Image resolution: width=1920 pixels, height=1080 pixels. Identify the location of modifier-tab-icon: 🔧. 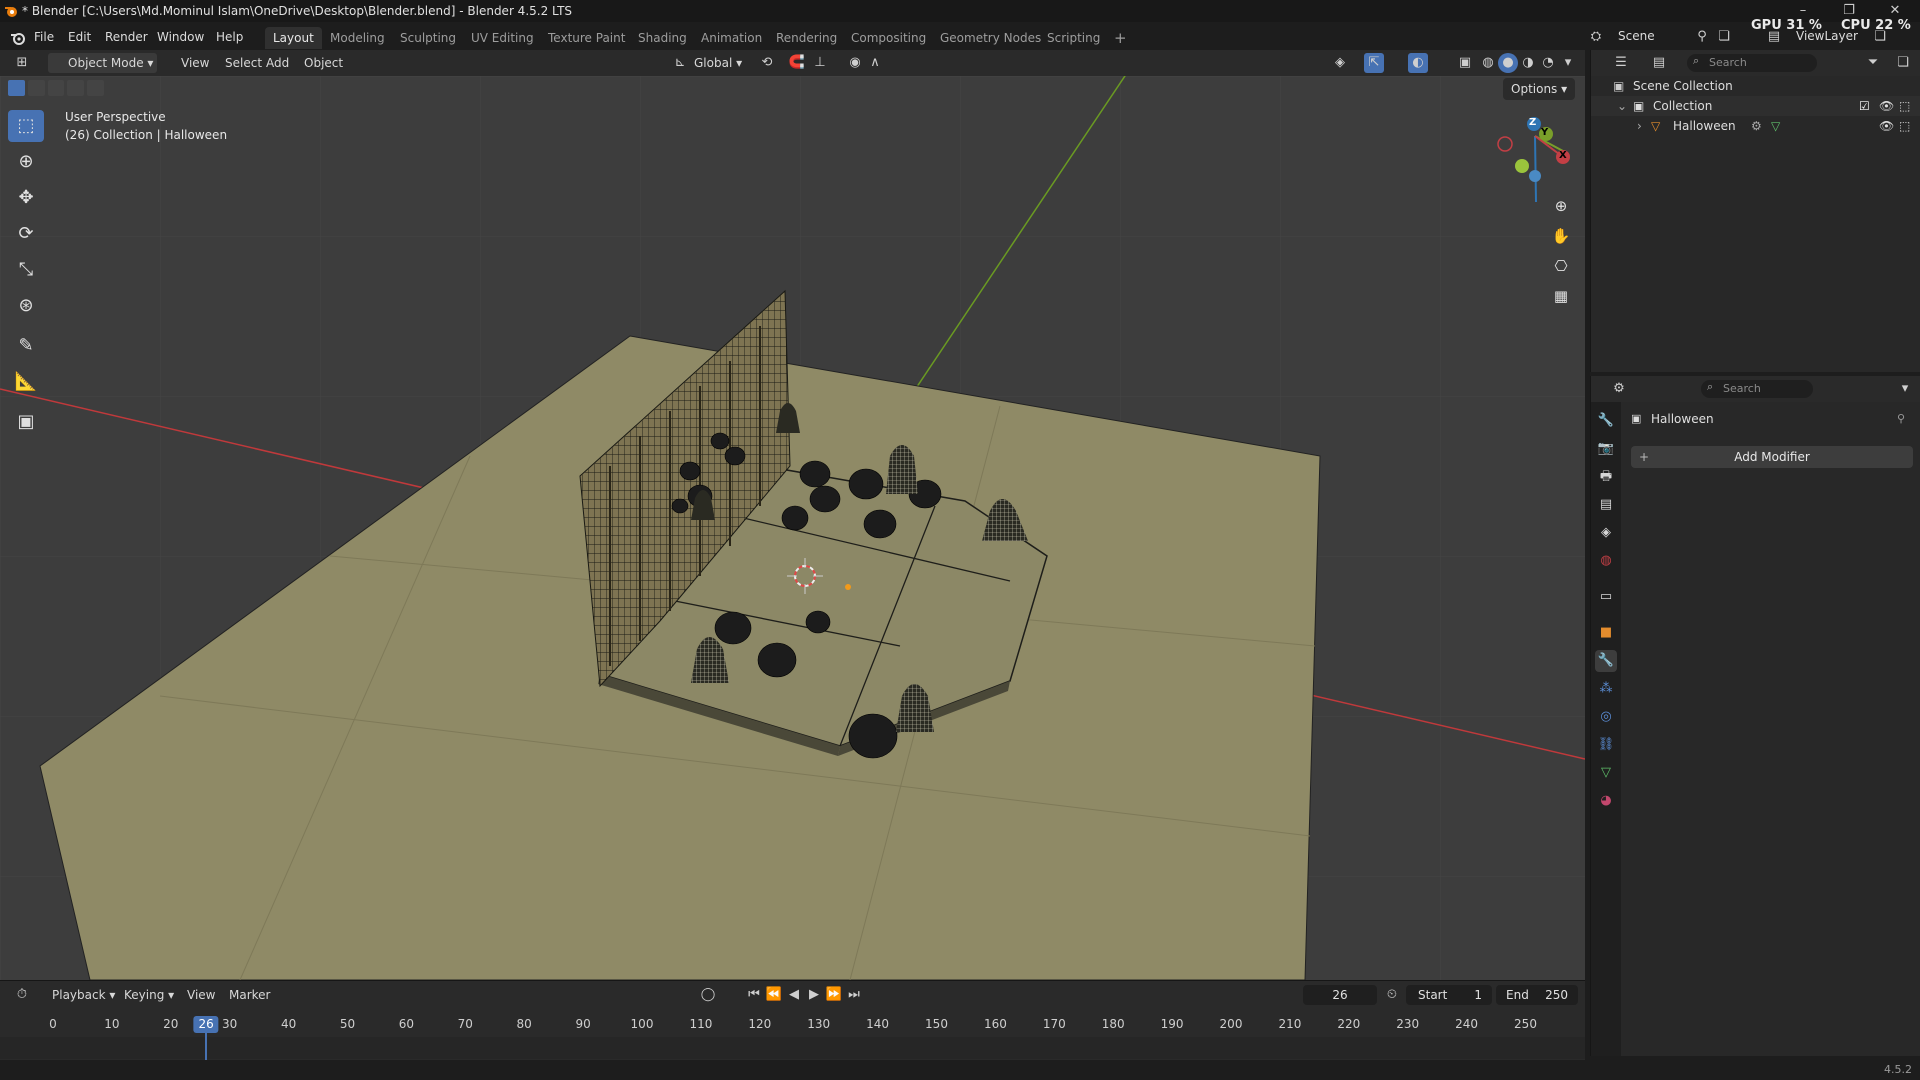
(1606, 661).